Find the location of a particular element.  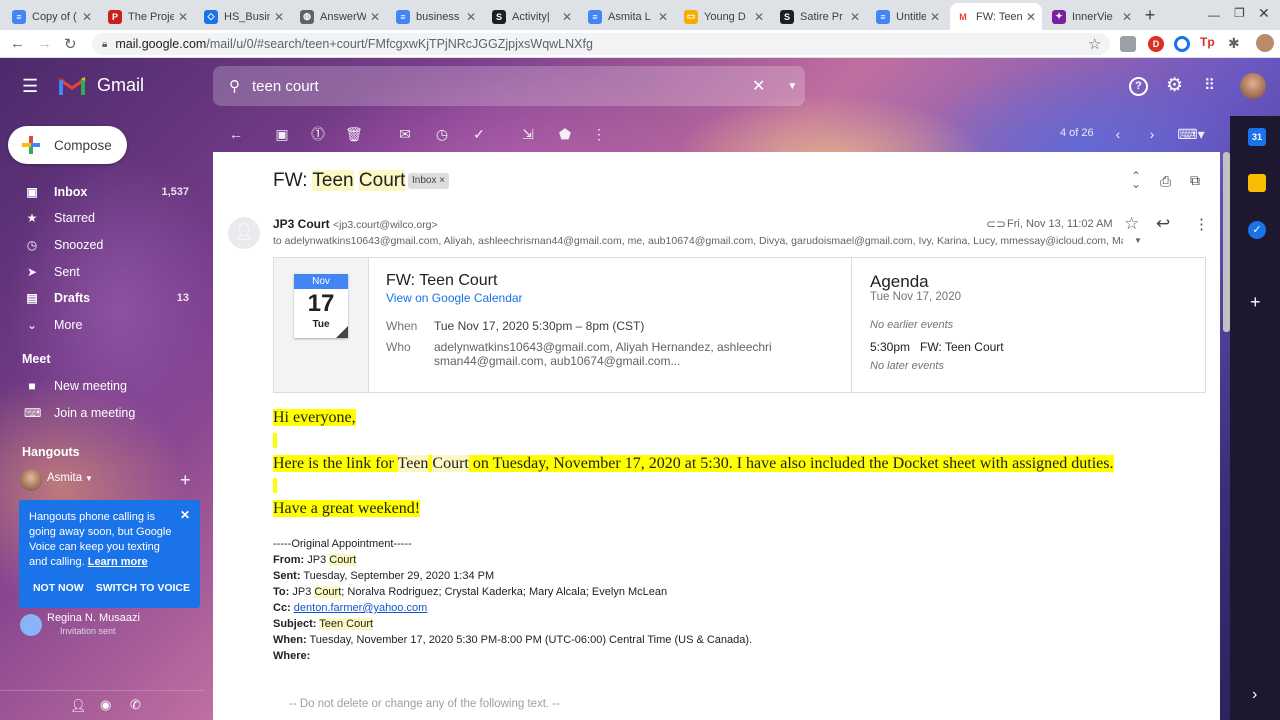

help-icon: ? is located at coordinates (1138, 86).